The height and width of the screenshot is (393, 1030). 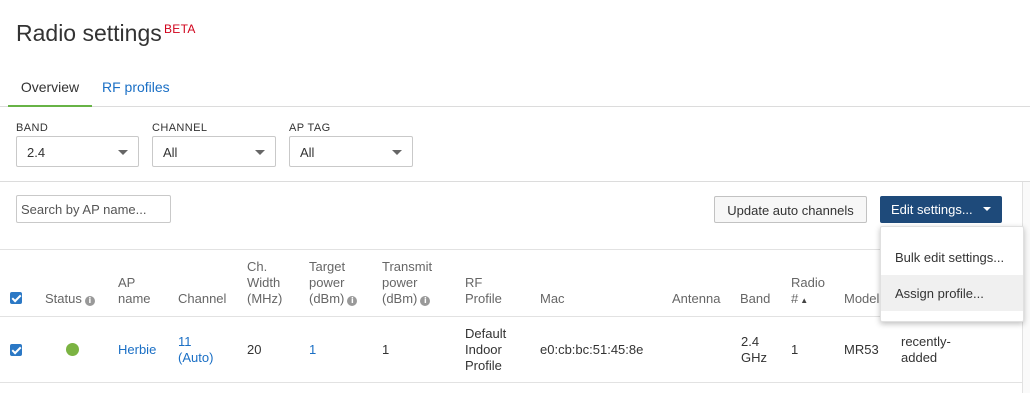 I want to click on th-ch-width-line3: (MHz), so click(x=265, y=298).